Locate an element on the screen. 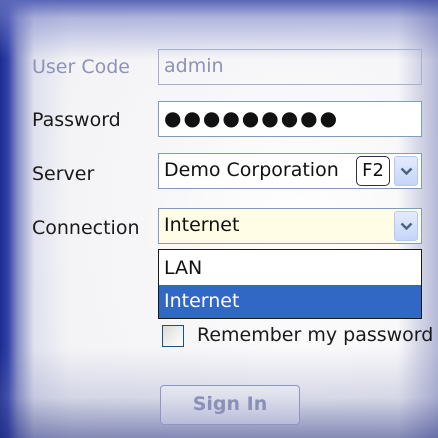  user-code-field: admin is located at coordinates (290, 67).